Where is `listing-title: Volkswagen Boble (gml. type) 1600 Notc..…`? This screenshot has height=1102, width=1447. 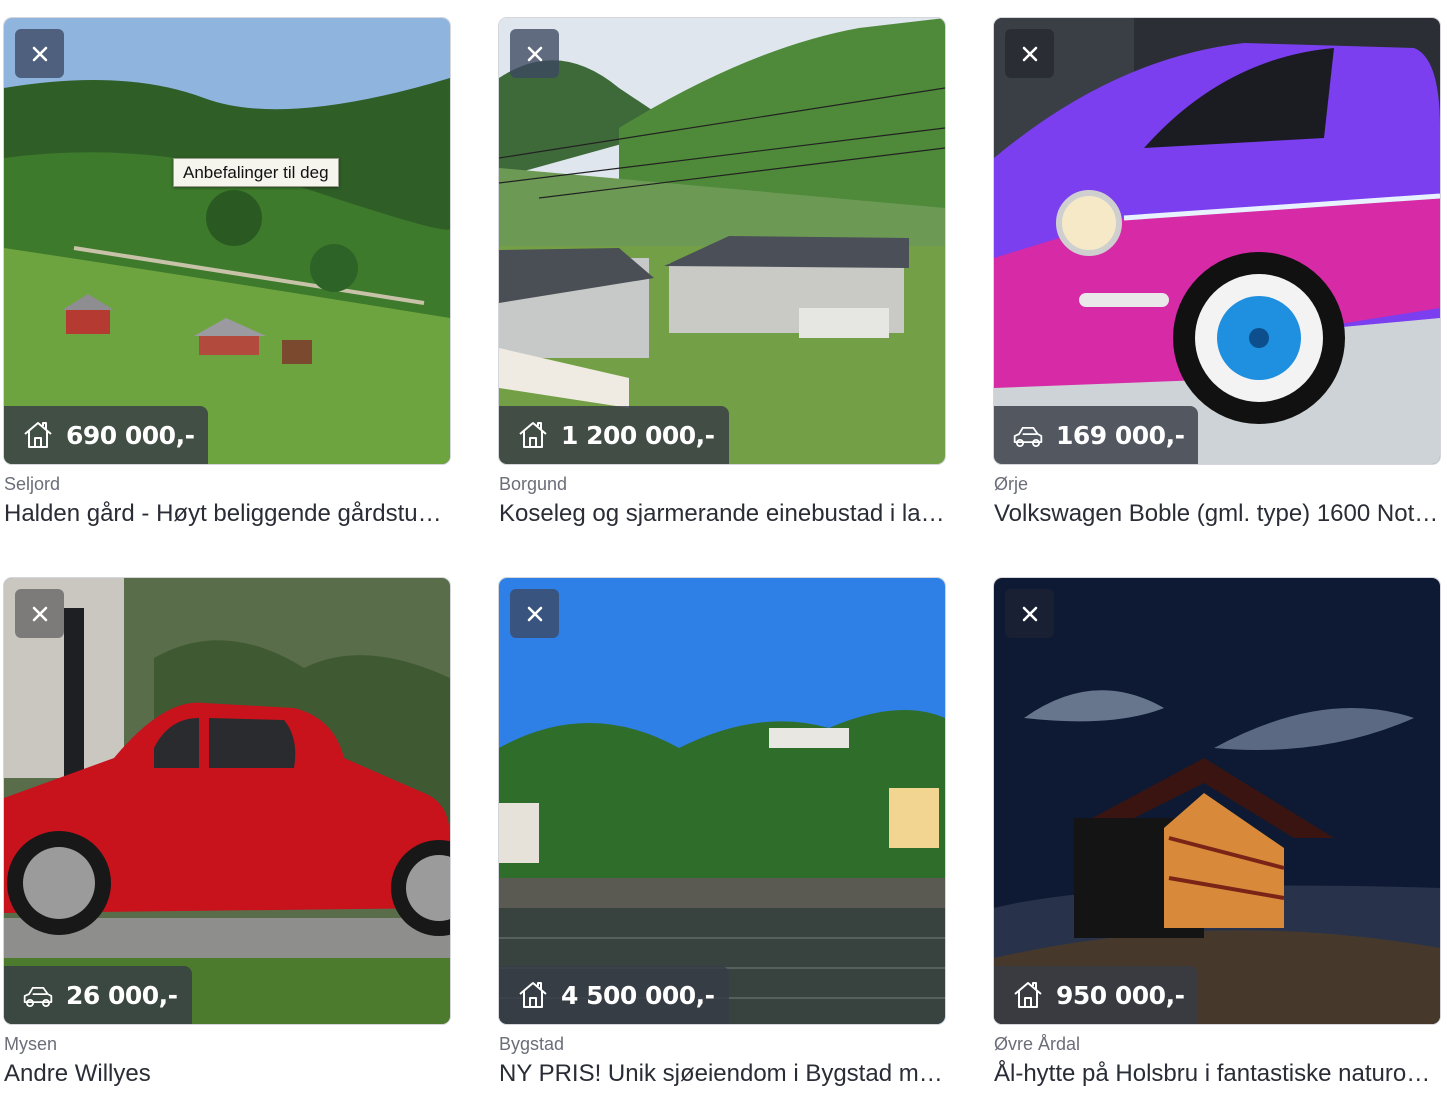
listing-title: Volkswagen Boble (gml. type) 1600 Notc..… is located at coordinates (1217, 514).